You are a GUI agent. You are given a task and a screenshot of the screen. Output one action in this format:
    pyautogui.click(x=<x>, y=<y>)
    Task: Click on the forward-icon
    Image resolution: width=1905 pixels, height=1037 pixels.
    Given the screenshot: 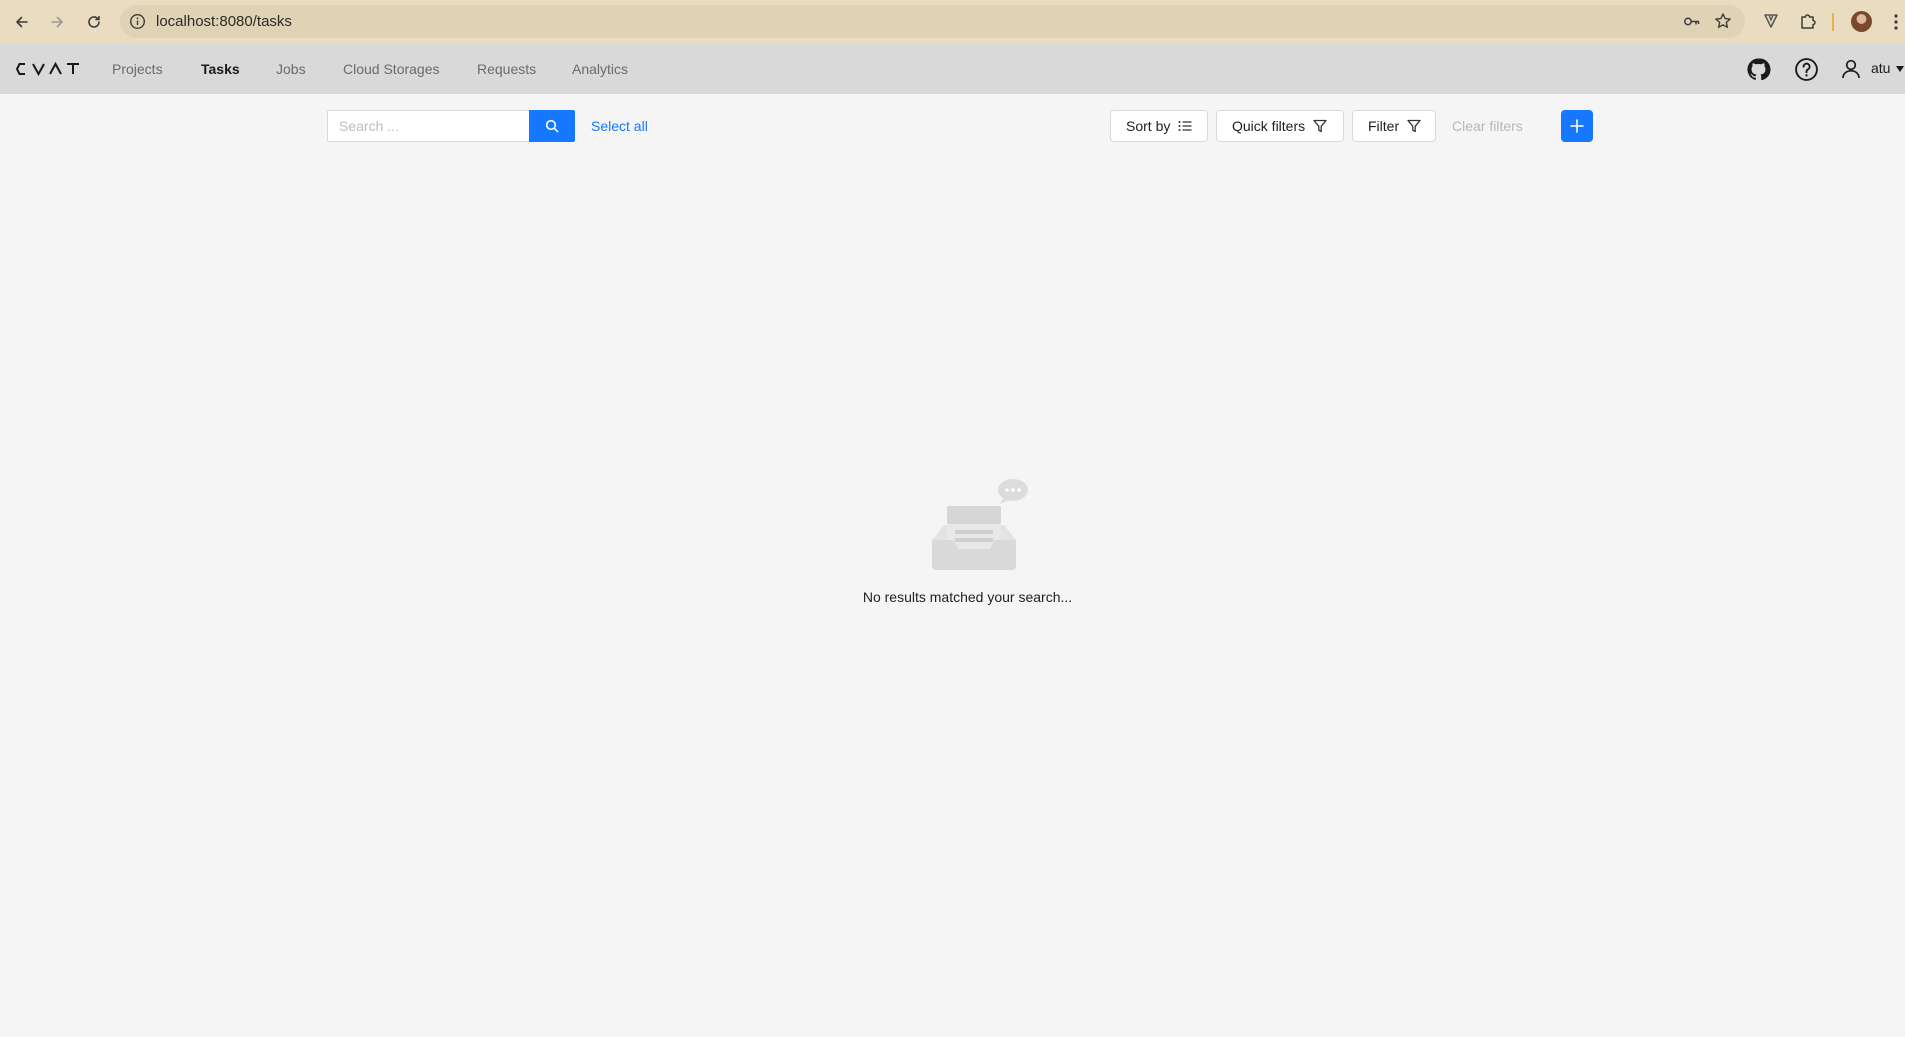 What is the action you would take?
    pyautogui.click(x=57, y=22)
    